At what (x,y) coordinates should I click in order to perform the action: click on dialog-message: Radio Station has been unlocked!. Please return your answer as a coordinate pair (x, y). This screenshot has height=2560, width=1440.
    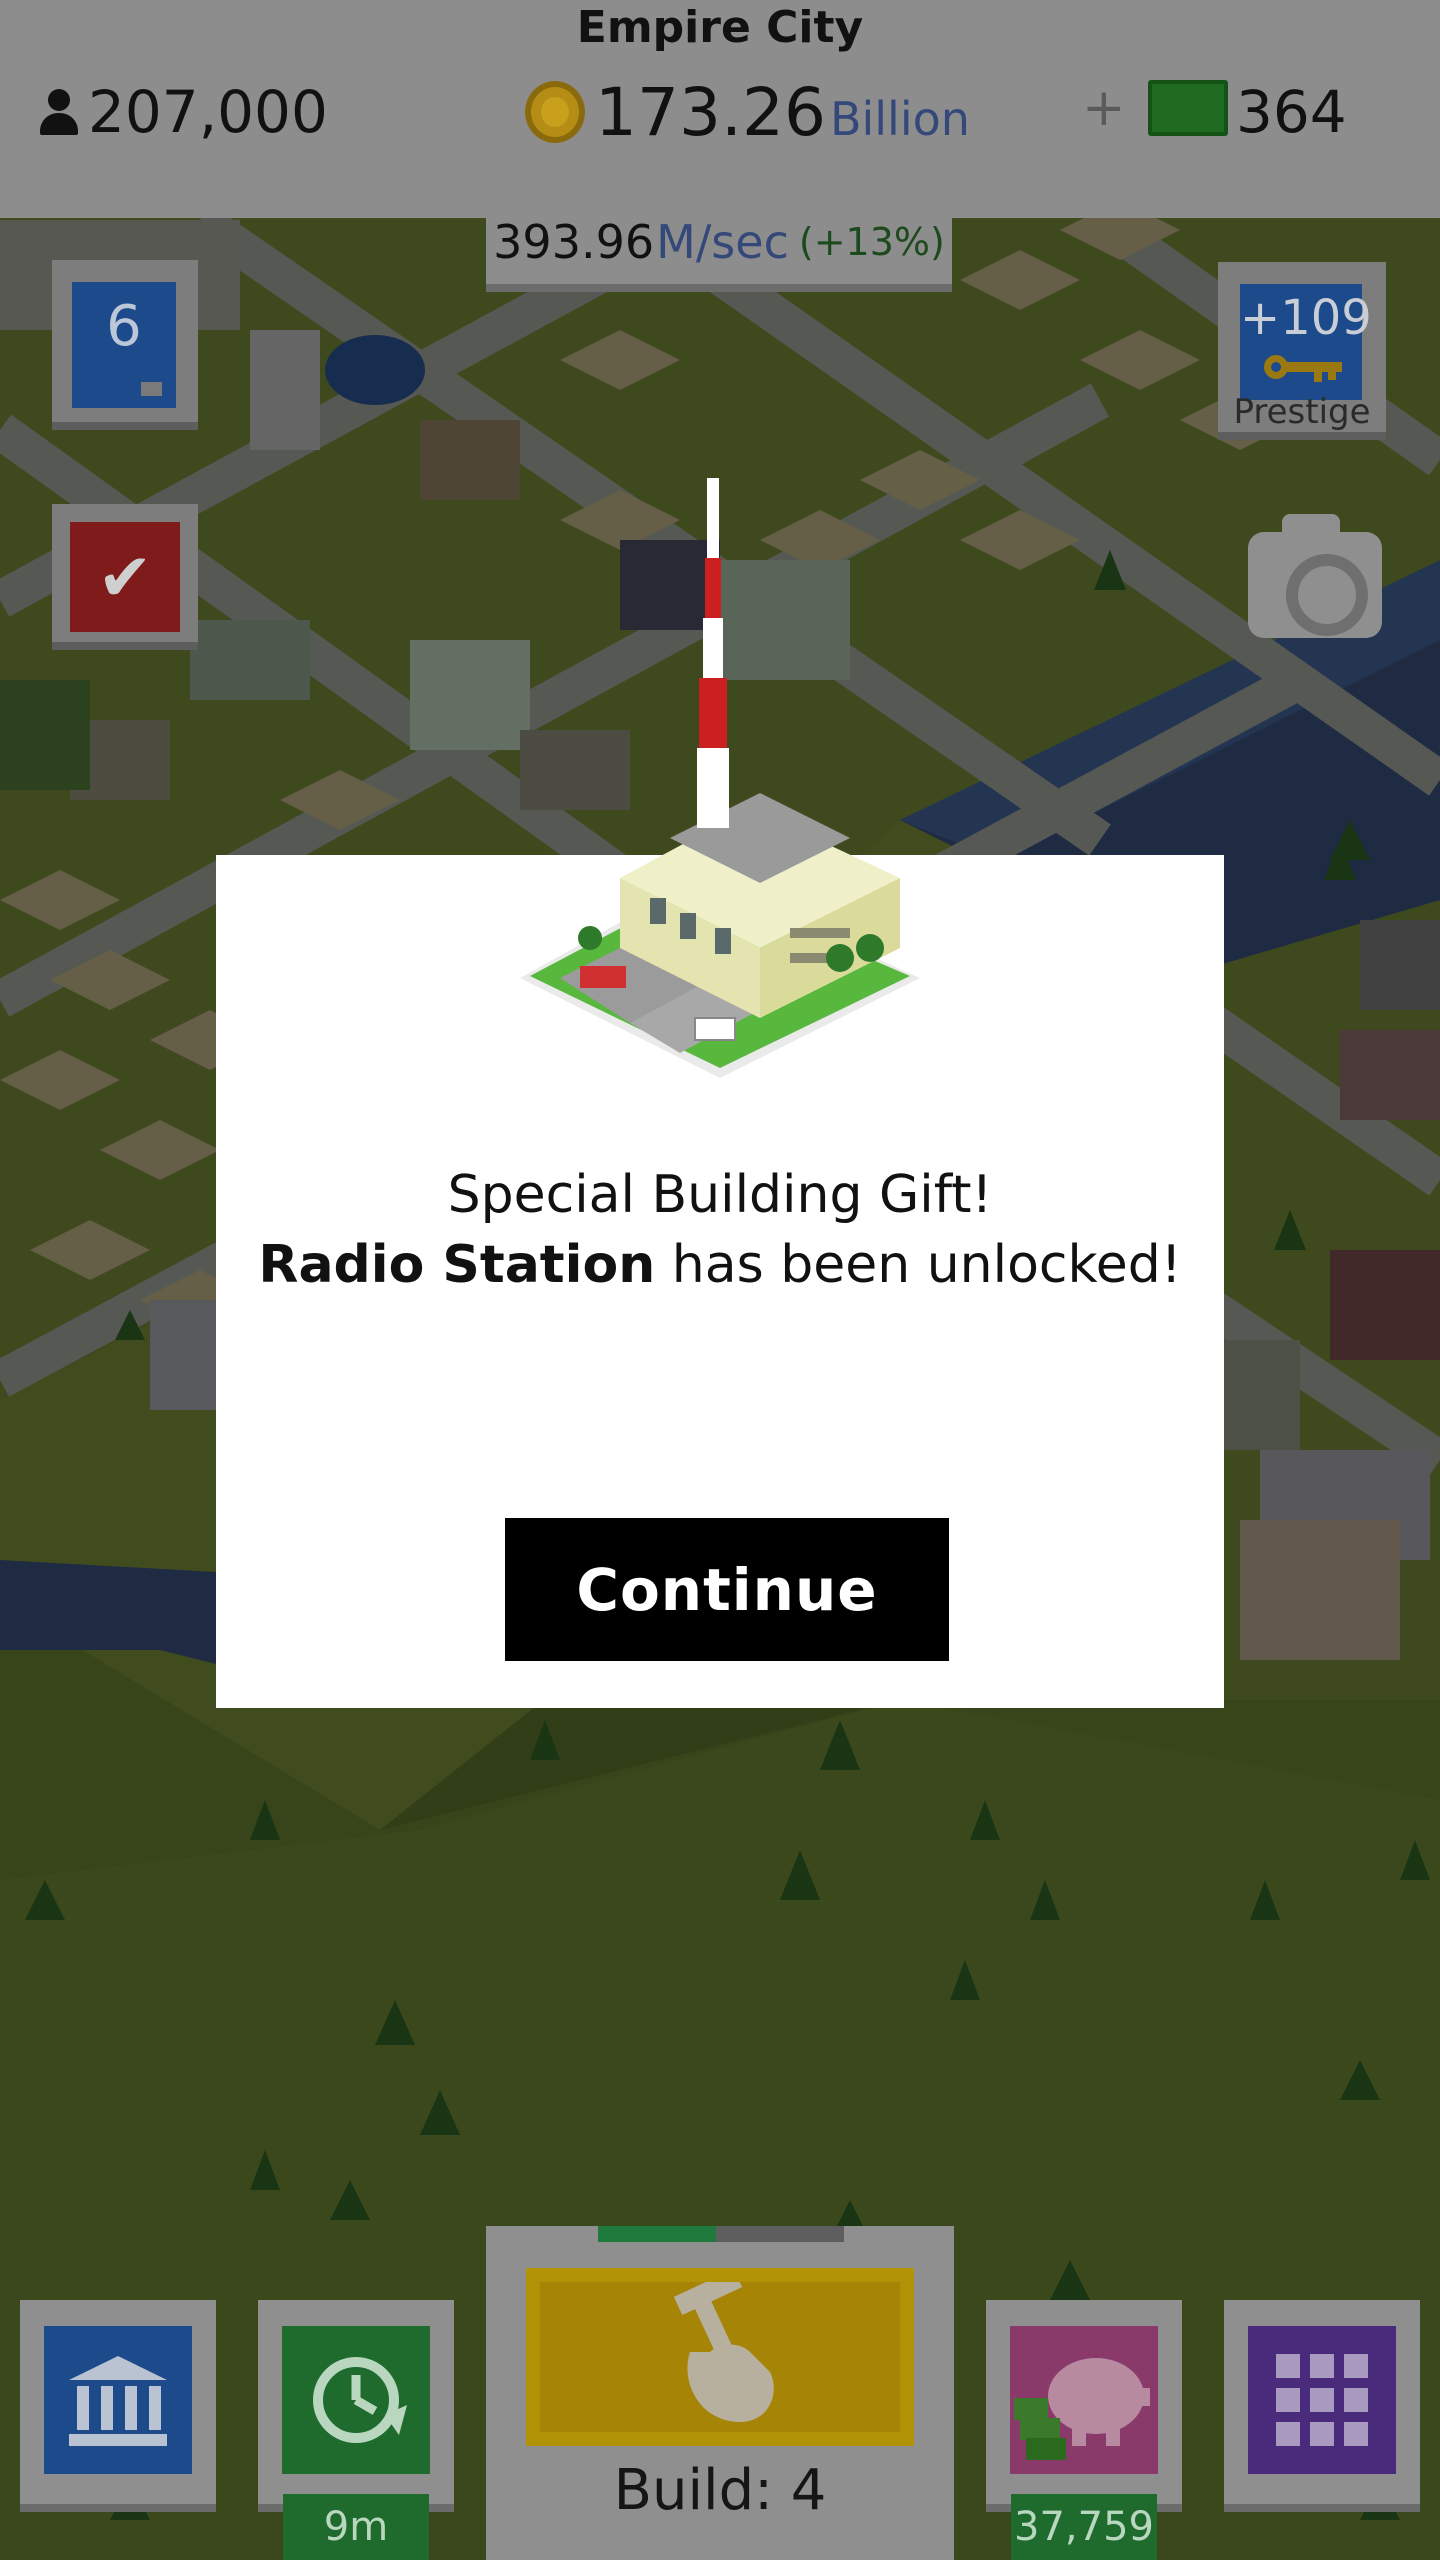
    Looking at the image, I should click on (720, 1265).